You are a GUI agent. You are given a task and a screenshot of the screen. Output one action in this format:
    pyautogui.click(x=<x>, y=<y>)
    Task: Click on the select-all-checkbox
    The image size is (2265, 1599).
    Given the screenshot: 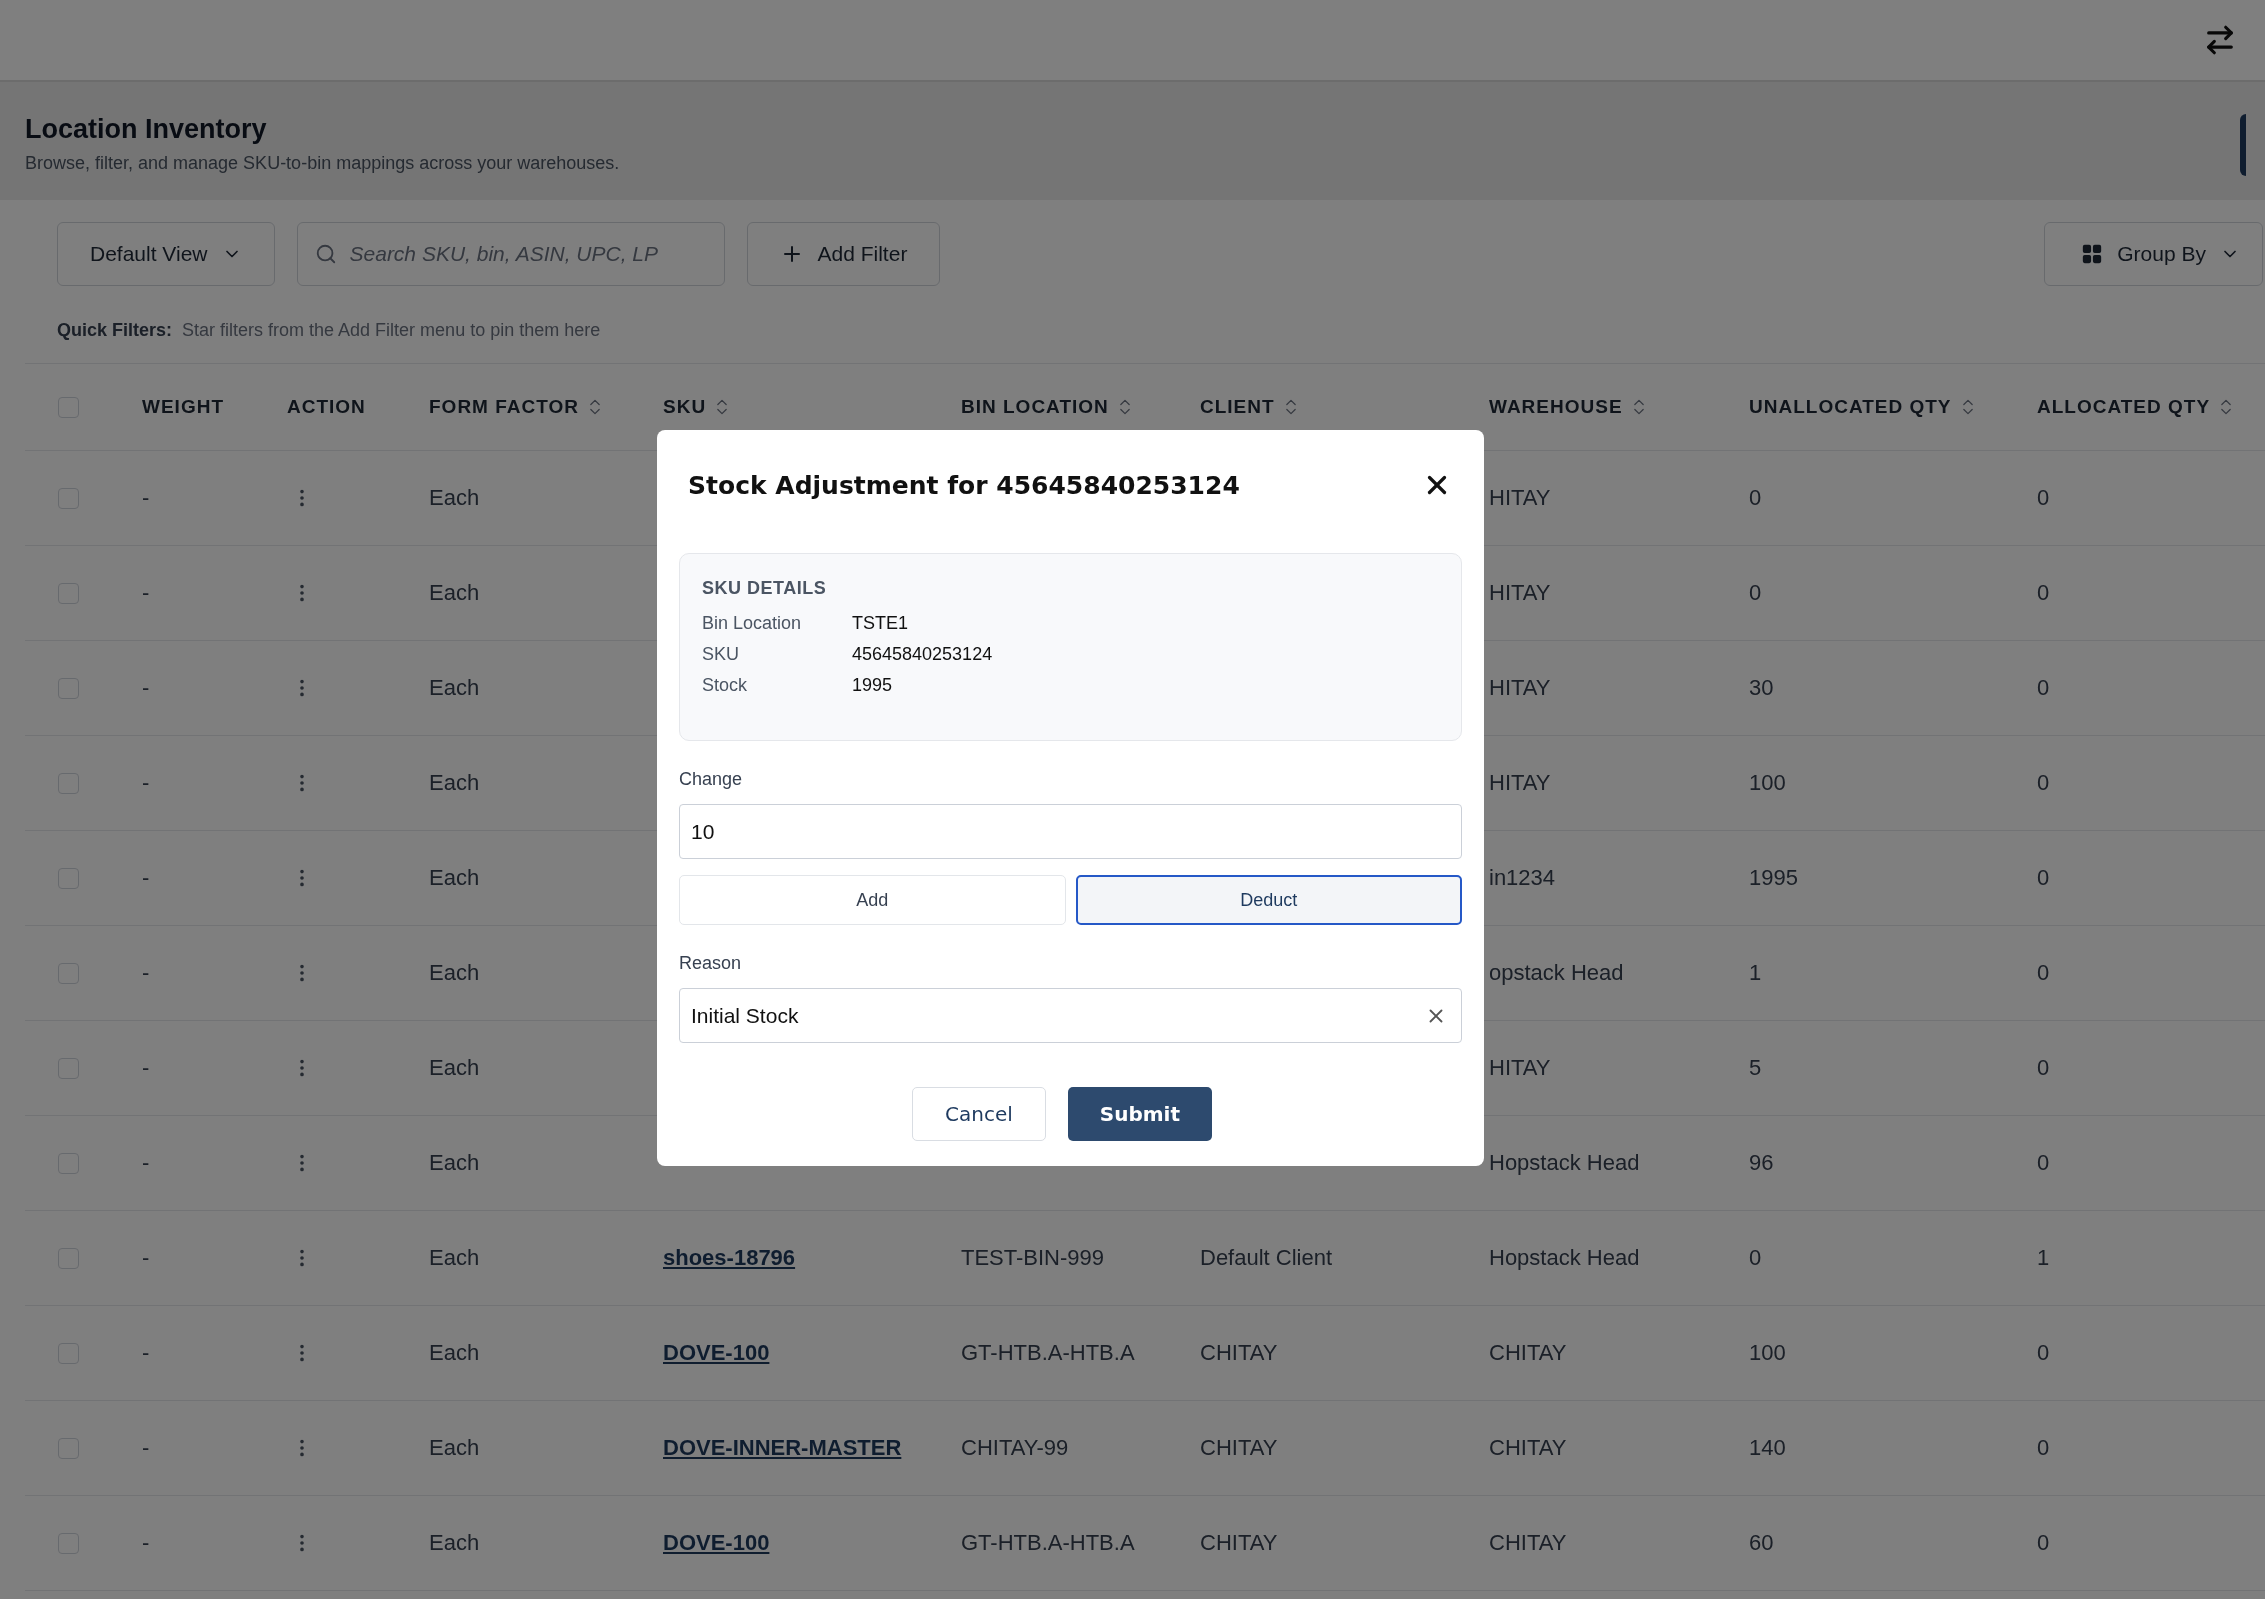 What is the action you would take?
    pyautogui.click(x=68, y=407)
    